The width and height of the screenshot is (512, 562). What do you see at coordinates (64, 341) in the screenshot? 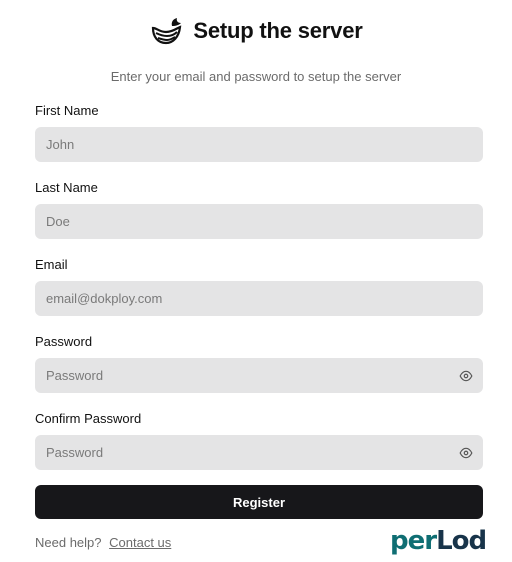
I see `password-label: Password` at bounding box center [64, 341].